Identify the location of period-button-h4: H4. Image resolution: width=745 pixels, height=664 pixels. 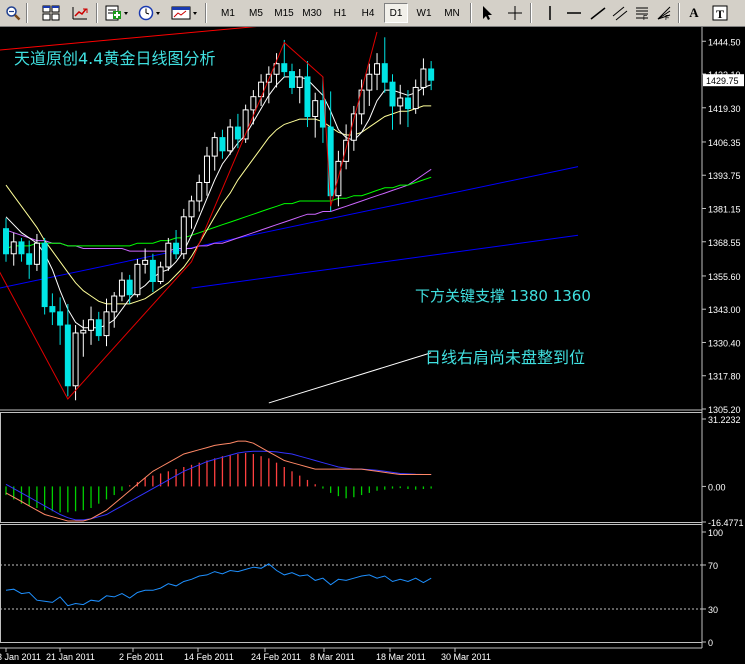
(368, 13).